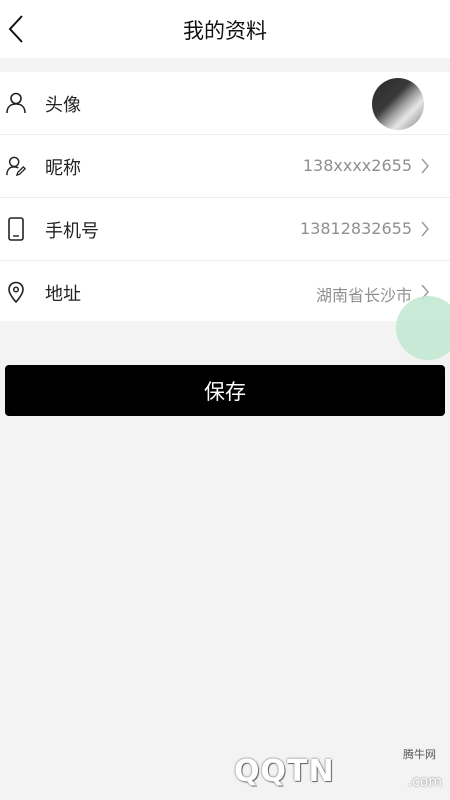  Describe the element at coordinates (423, 328) in the screenshot. I see `floating-assistive-button` at that location.